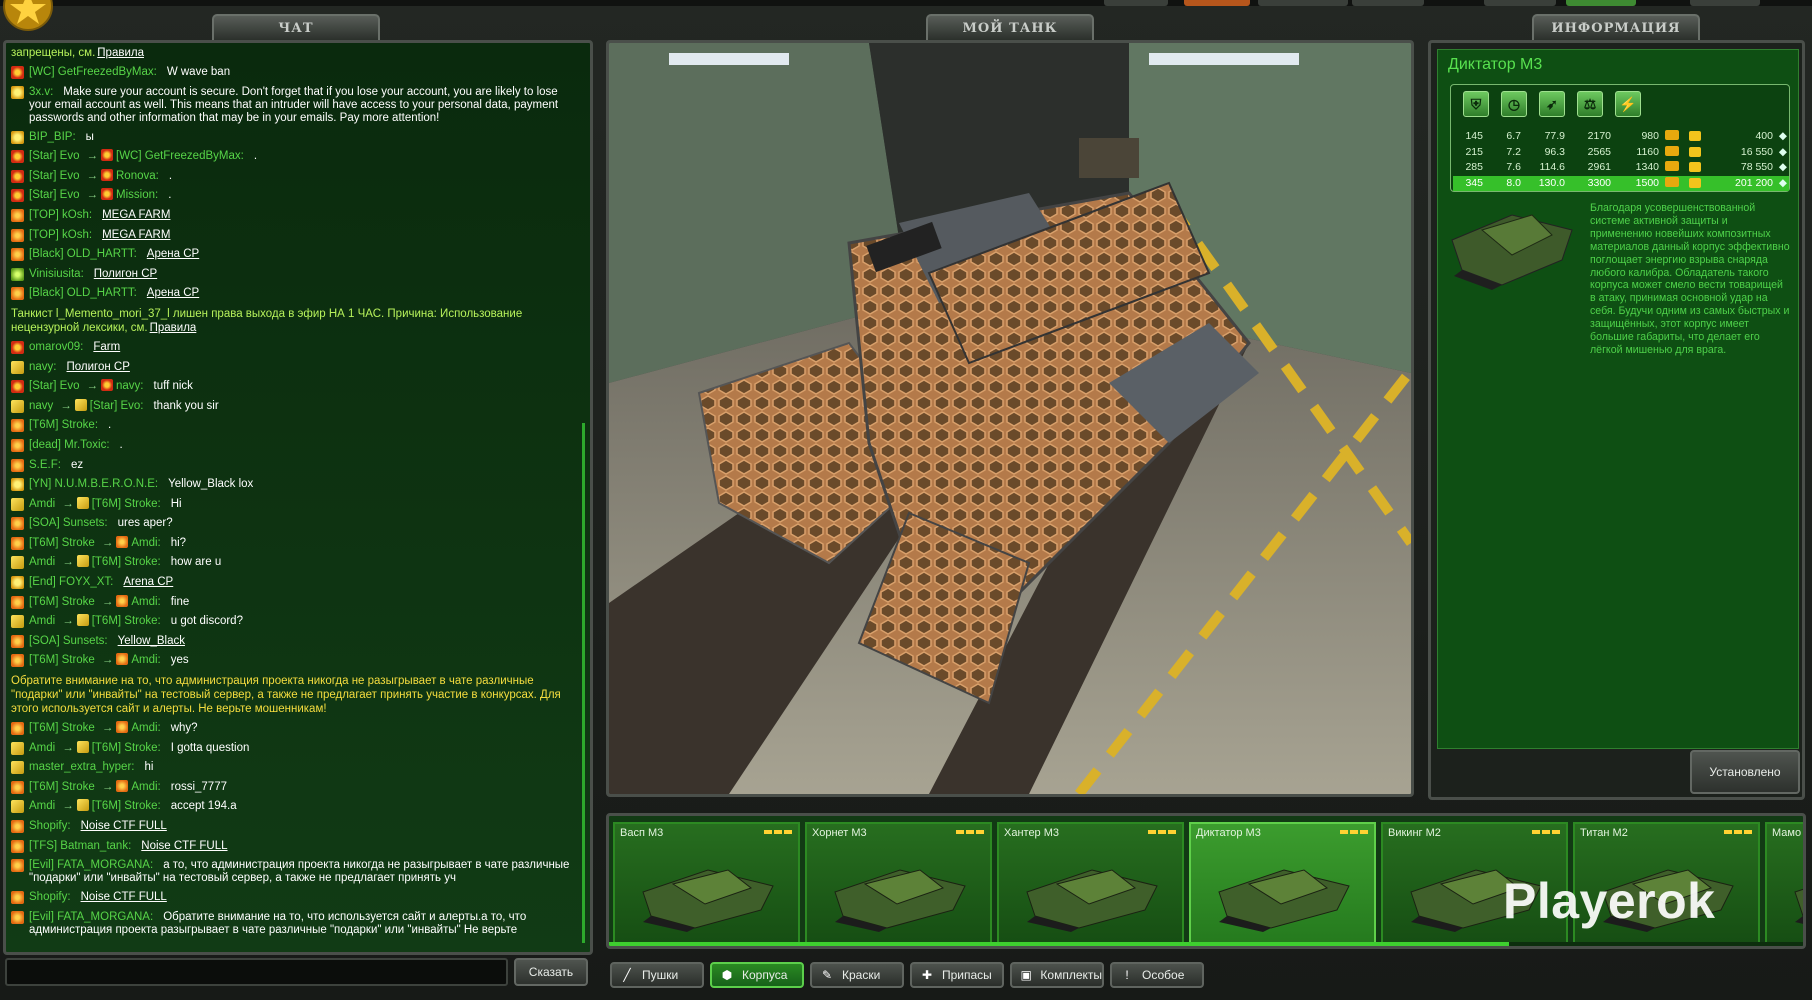  What do you see at coordinates (137, 195) in the screenshot?
I see `chat-recipient: Mission:` at bounding box center [137, 195].